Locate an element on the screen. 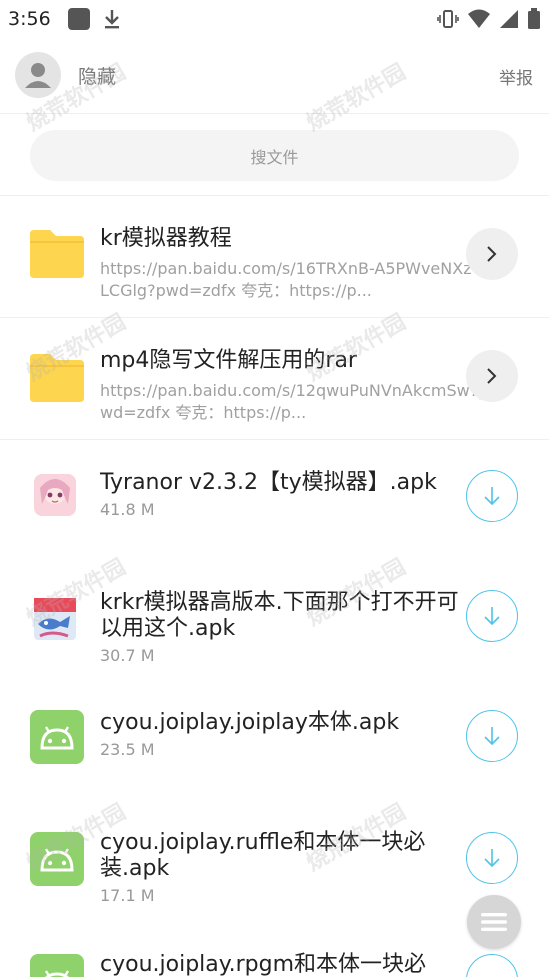 This screenshot has height=977, width=549. battery-icon is located at coordinates (534, 18).